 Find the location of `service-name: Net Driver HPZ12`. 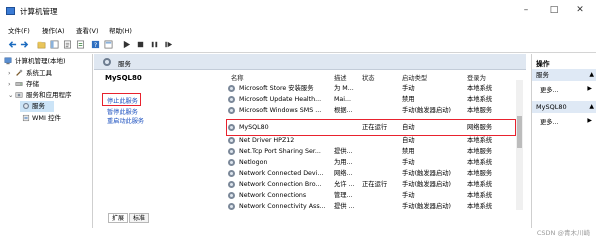

service-name: Net Driver HPZ12 is located at coordinates (267, 140).